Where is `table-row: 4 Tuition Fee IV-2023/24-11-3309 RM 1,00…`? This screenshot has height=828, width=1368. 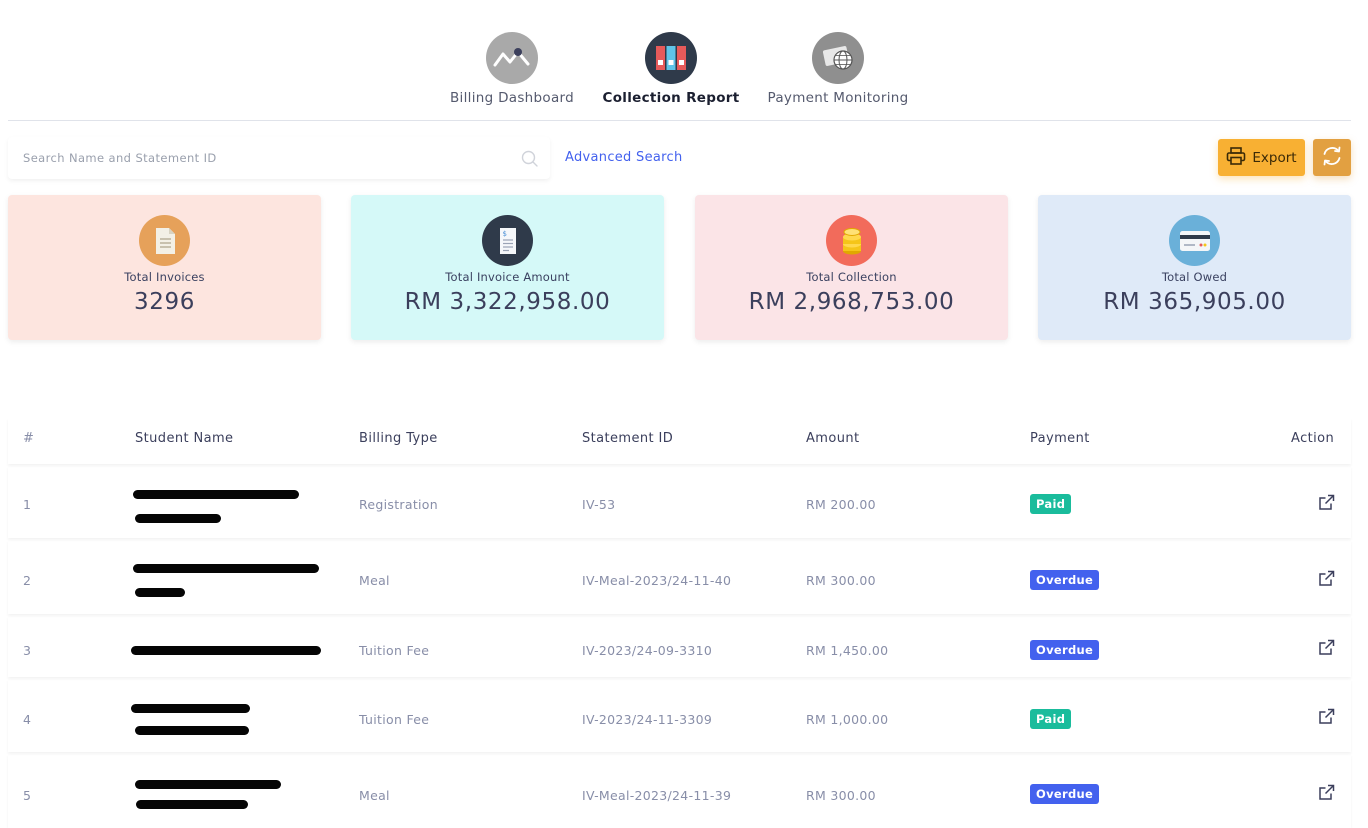 table-row: 4 Tuition Fee IV-2023/24-11-3309 RM 1,00… is located at coordinates (679, 715).